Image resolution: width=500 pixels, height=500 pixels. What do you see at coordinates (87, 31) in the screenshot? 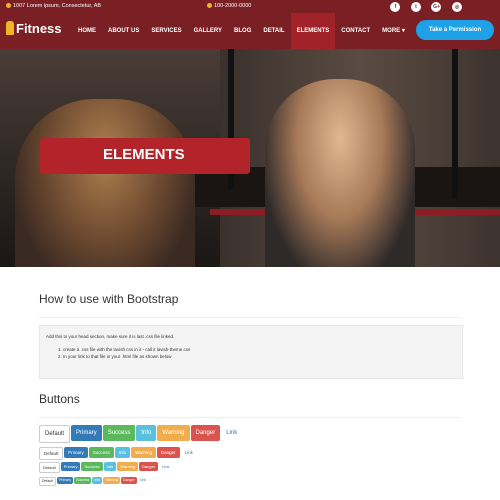
I see `menu-home: HOME` at bounding box center [87, 31].